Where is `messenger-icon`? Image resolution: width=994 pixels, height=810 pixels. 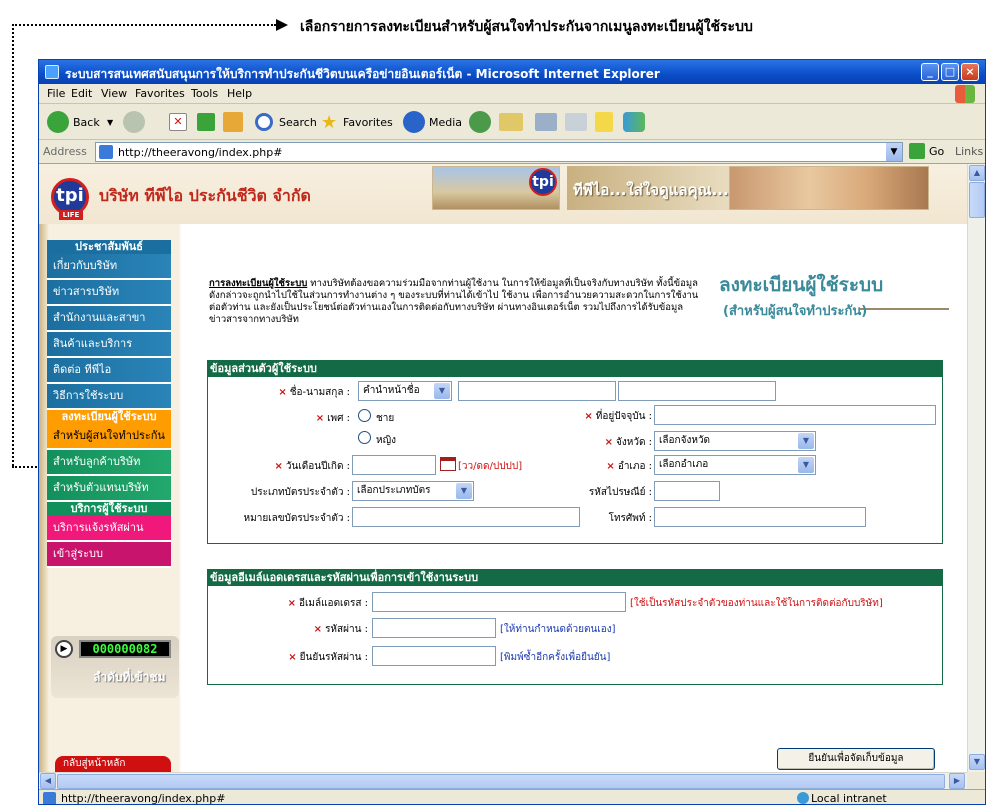
messenger-icon is located at coordinates (634, 122).